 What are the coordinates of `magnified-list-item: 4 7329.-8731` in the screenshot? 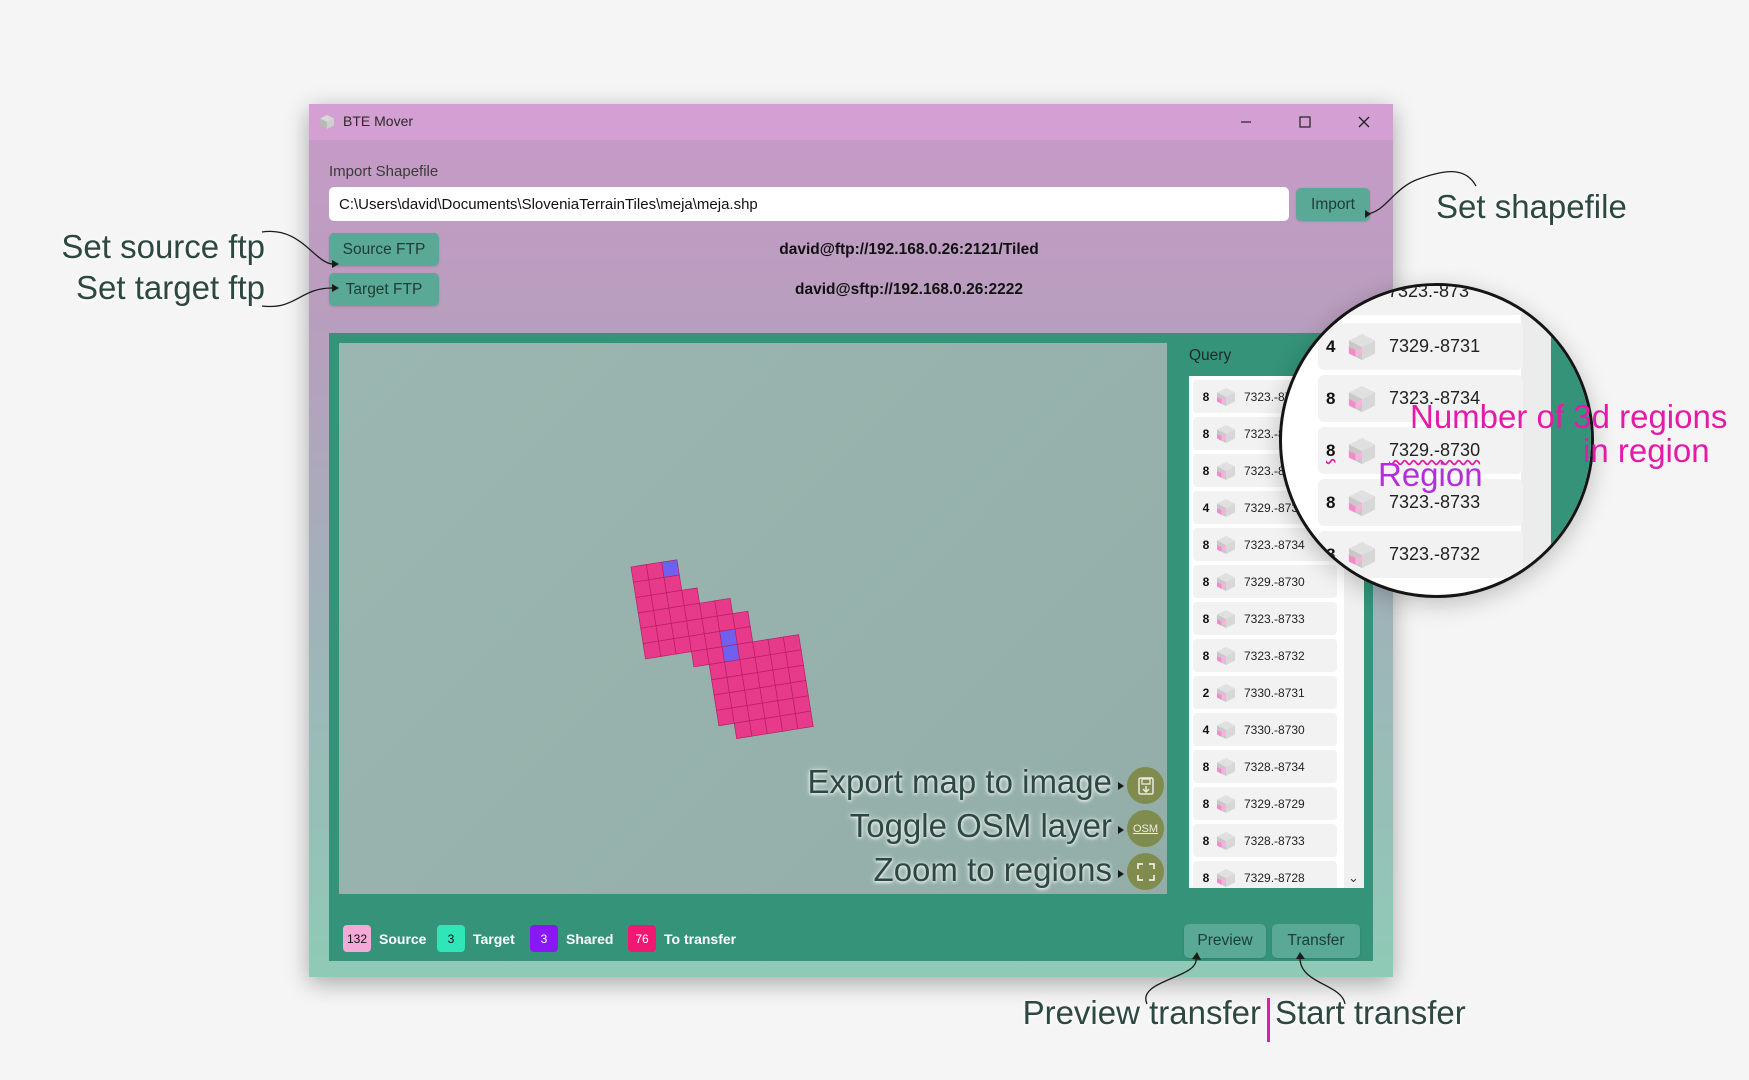 It's located at (1420, 346).